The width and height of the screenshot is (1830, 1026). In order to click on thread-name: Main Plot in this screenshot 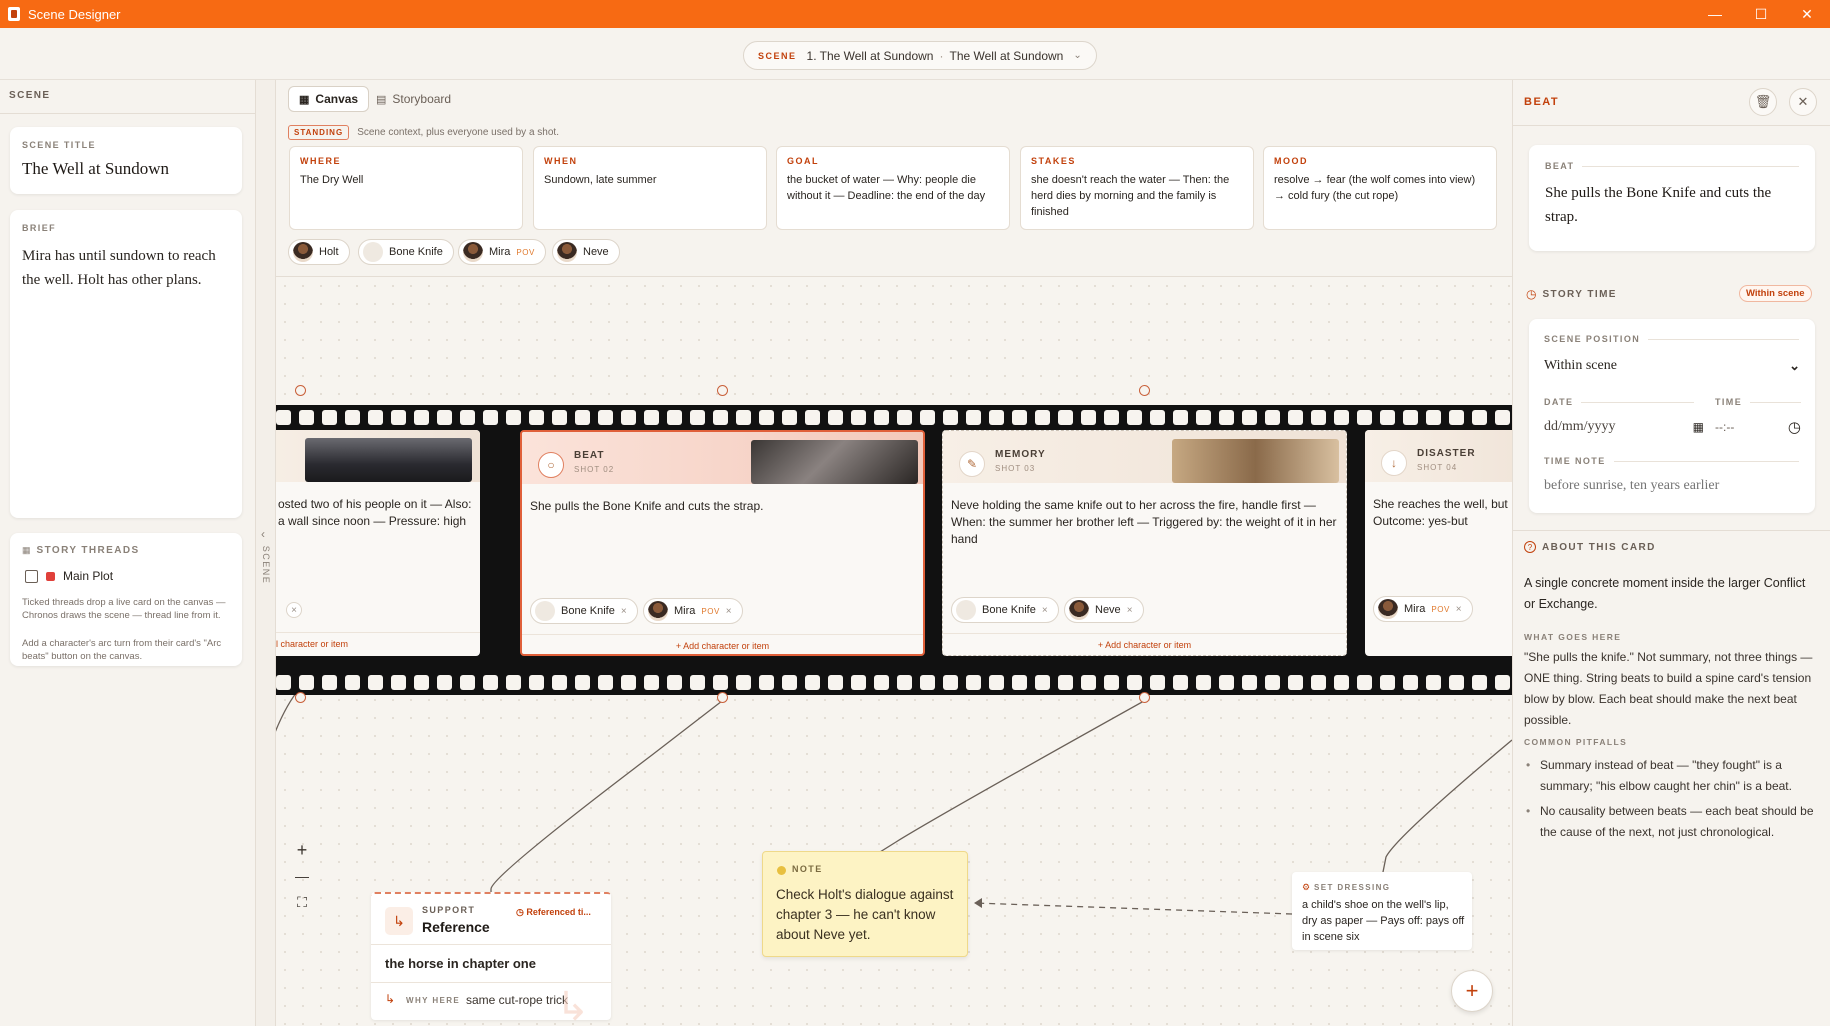, I will do `click(88, 576)`.